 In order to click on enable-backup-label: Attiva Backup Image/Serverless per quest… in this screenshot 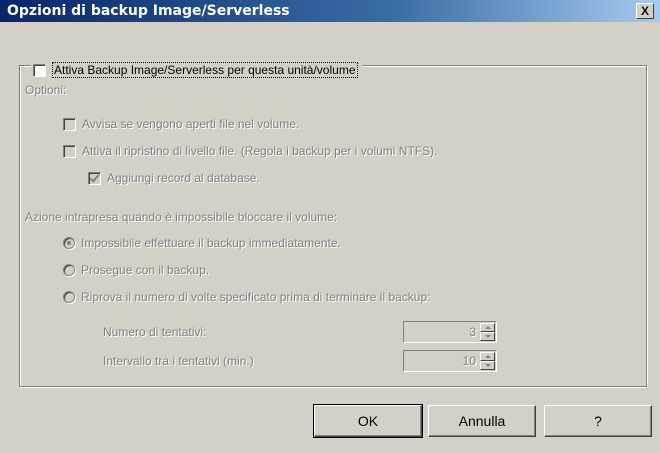, I will do `click(205, 70)`.